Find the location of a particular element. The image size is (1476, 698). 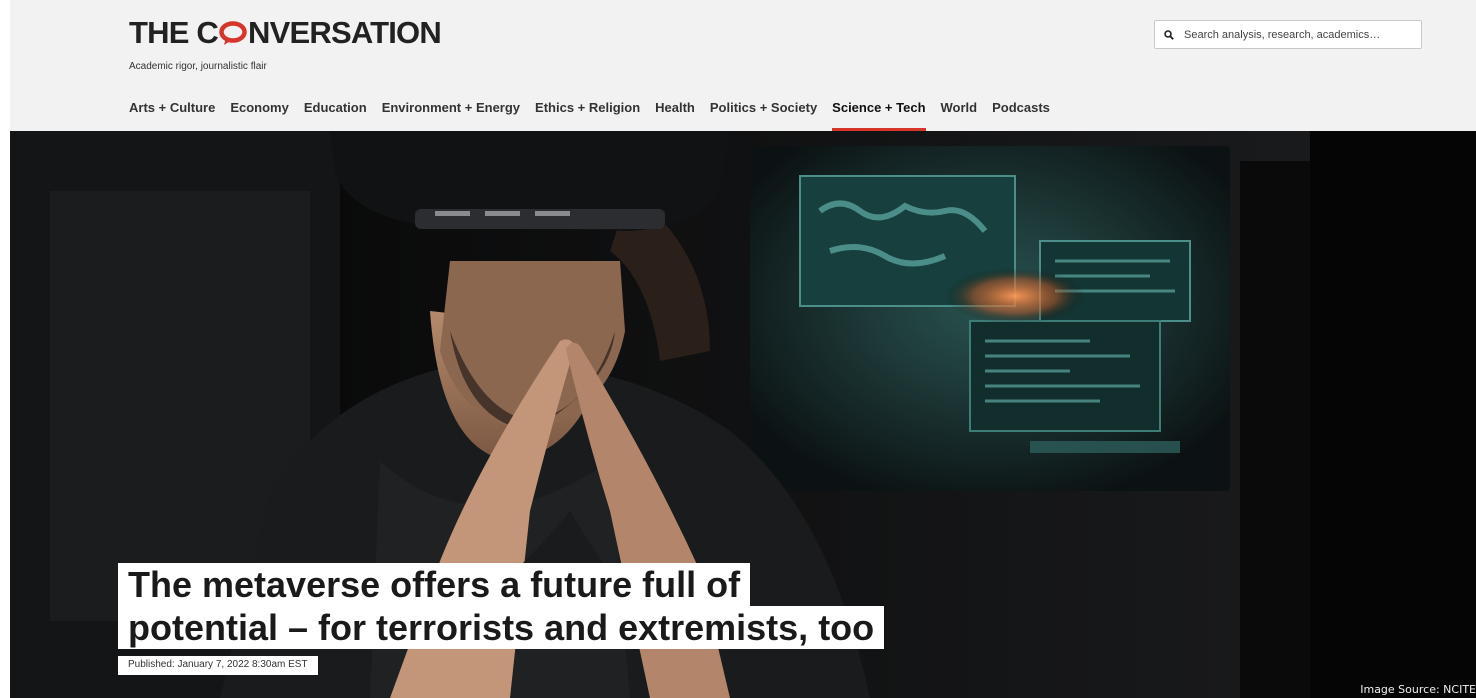

search-icon is located at coordinates (1173, 34).